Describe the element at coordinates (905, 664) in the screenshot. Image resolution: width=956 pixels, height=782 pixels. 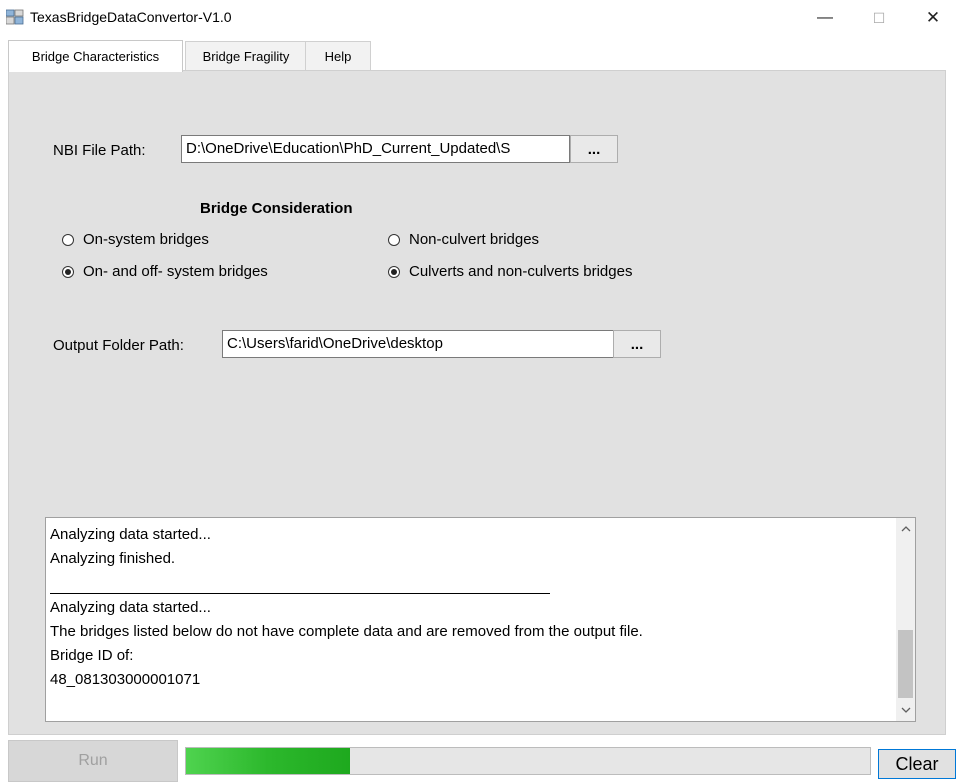
I see `scrollbar-thumb` at that location.